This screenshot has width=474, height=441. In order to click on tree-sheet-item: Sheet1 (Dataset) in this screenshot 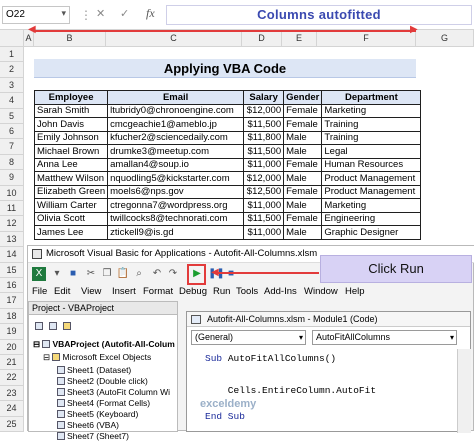, I will do `click(94, 370)`.